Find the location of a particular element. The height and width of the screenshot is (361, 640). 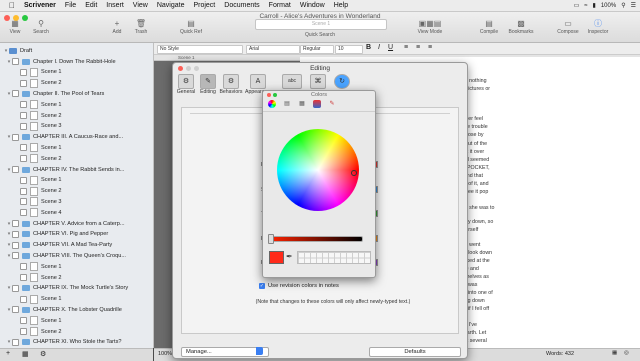

menu-format: Format is located at coordinates (280, 5).